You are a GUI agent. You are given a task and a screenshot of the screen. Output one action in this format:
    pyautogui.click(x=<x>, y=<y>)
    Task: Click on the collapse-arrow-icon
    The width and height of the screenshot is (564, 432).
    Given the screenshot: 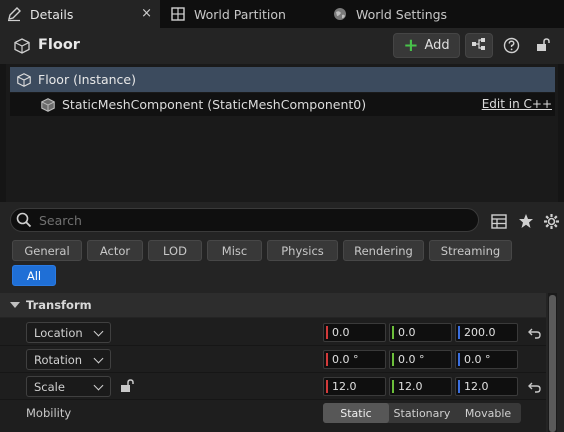 What is the action you would take?
    pyautogui.click(x=15, y=305)
    